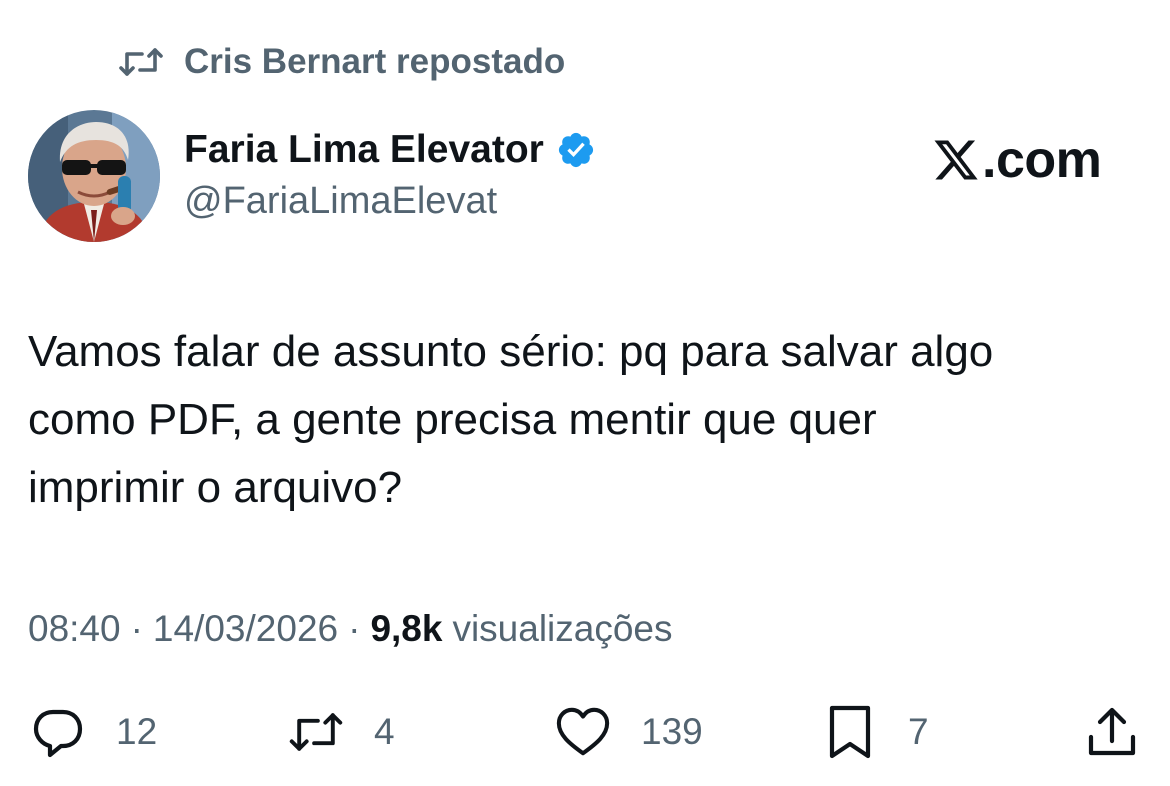  What do you see at coordinates (918, 731) in the screenshot?
I see `bookmark-count: 7` at bounding box center [918, 731].